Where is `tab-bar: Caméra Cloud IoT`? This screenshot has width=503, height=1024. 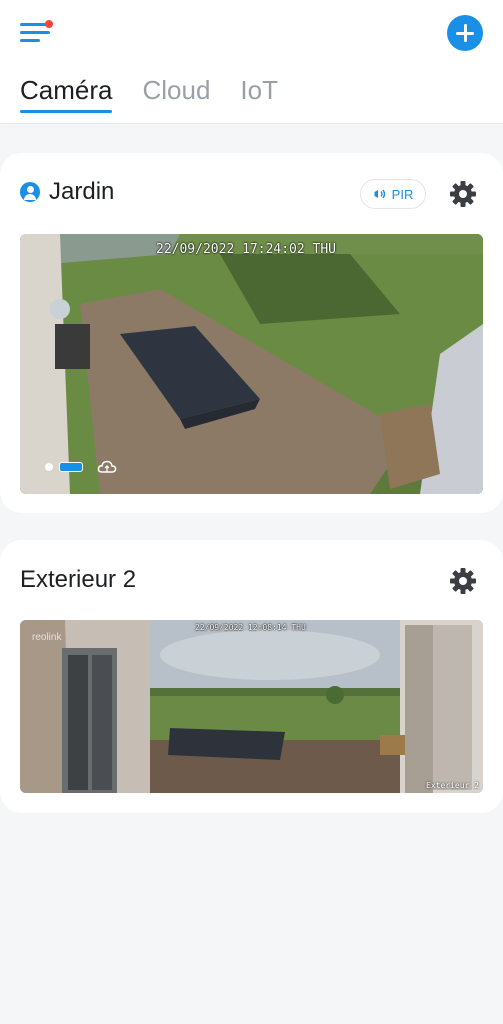 tab-bar: Caméra Cloud IoT is located at coordinates (164, 96).